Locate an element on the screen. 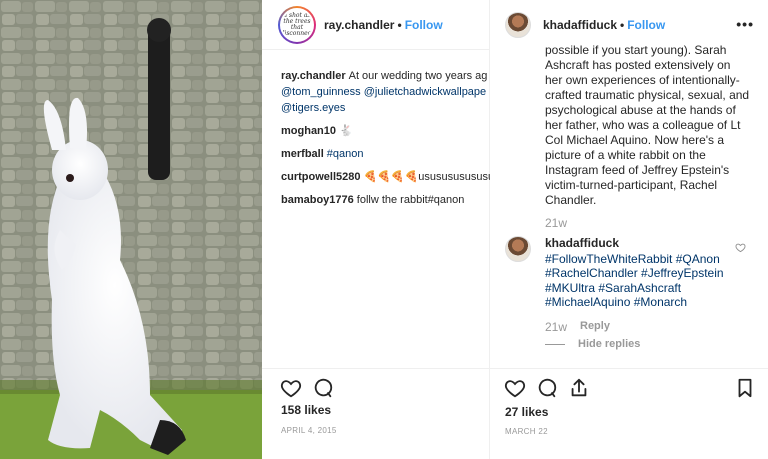 The image size is (768, 459). comment-username: curtpowell5280 is located at coordinates (320, 177).